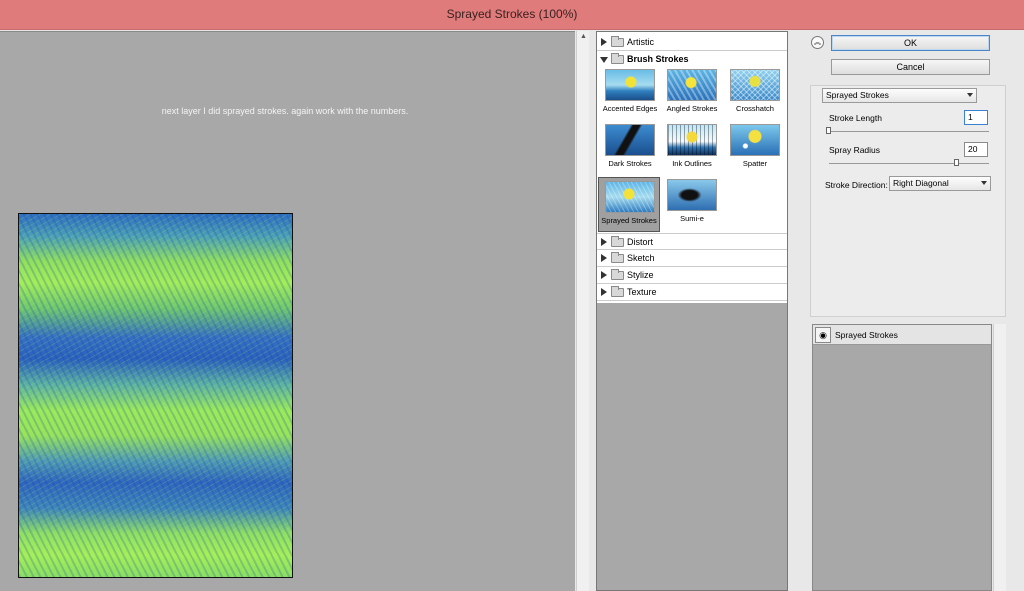 This screenshot has width=1024, height=591. What do you see at coordinates (817, 42) in the screenshot?
I see `double-chevron-up-icon: ︽` at bounding box center [817, 42].